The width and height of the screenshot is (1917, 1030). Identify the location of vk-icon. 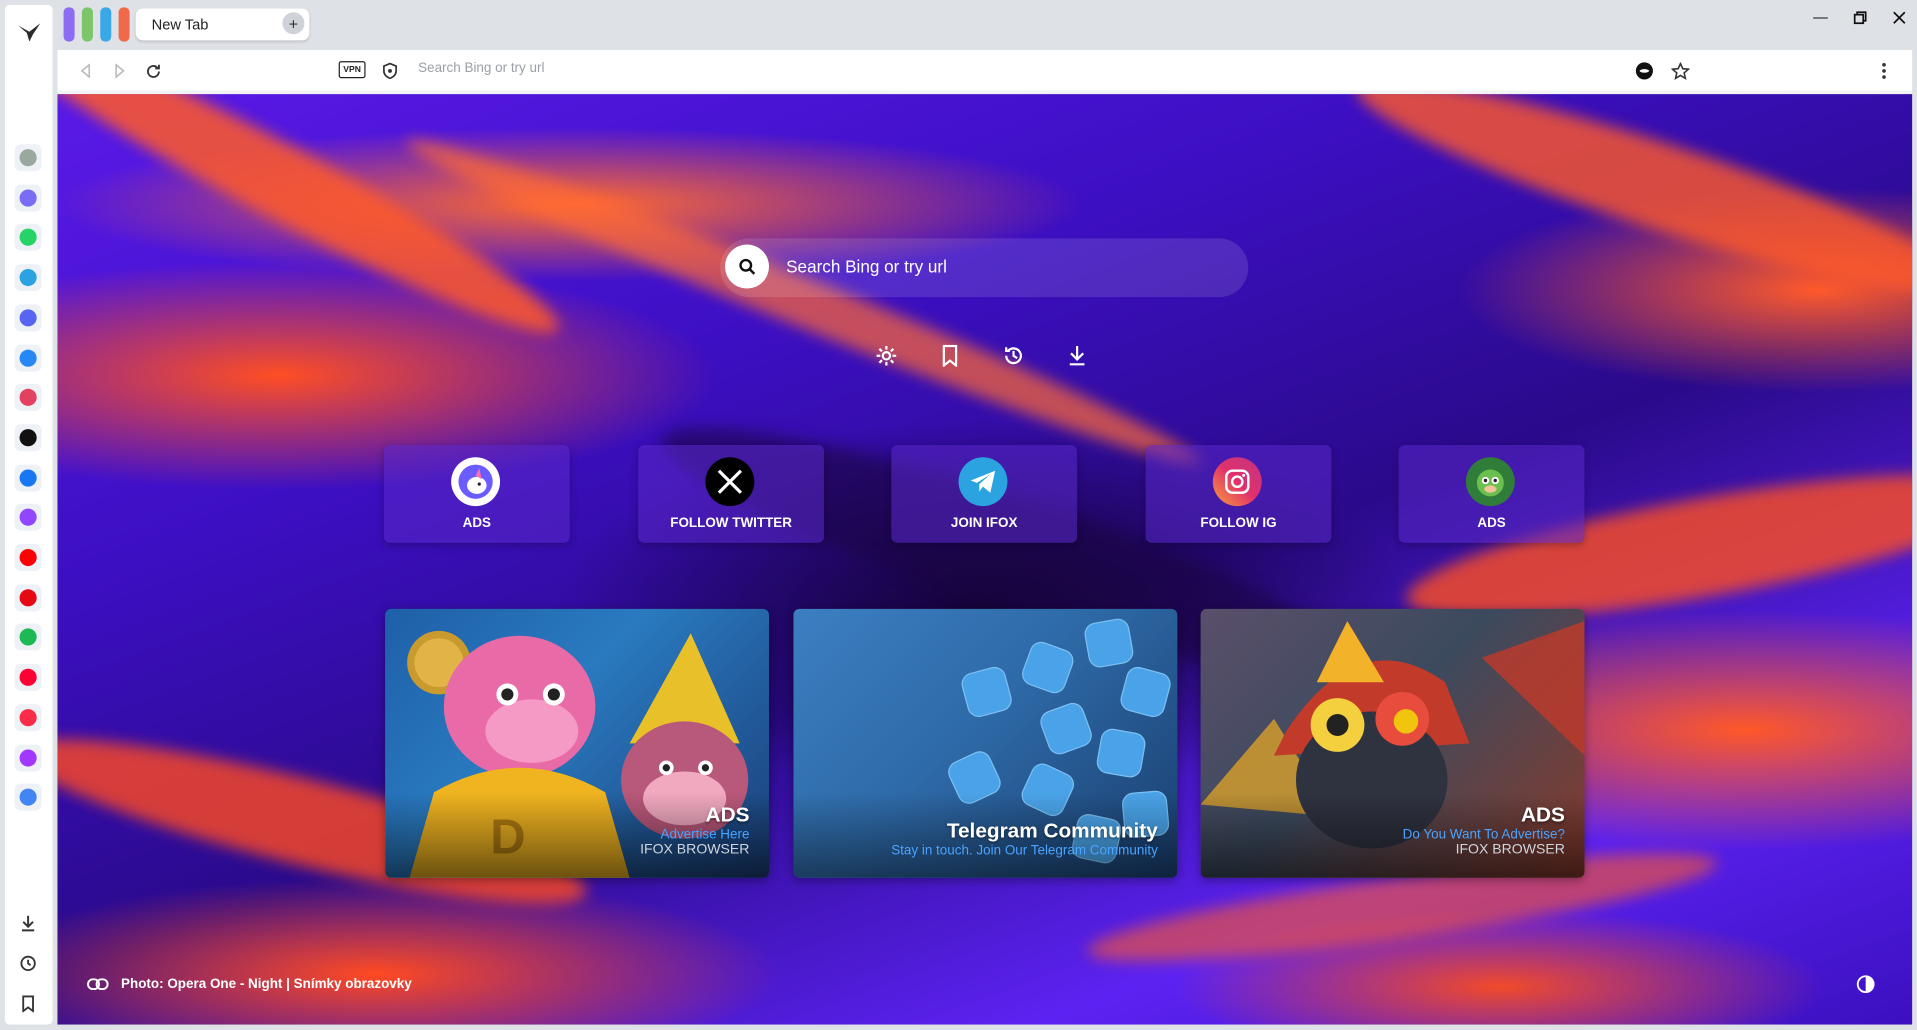
(28, 358).